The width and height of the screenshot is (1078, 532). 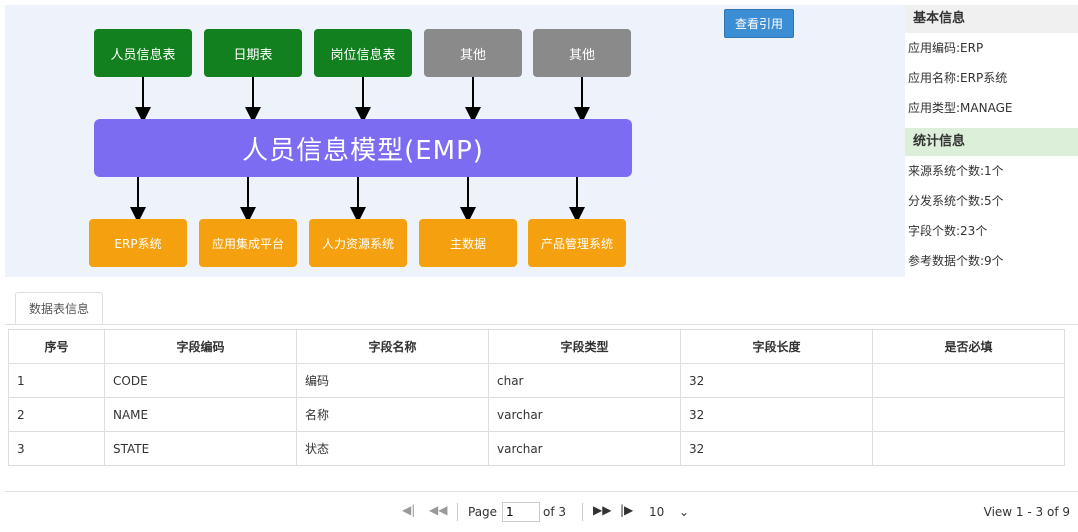 What do you see at coordinates (582, 53) in the screenshot?
I see `source-box-5: 其他` at bounding box center [582, 53].